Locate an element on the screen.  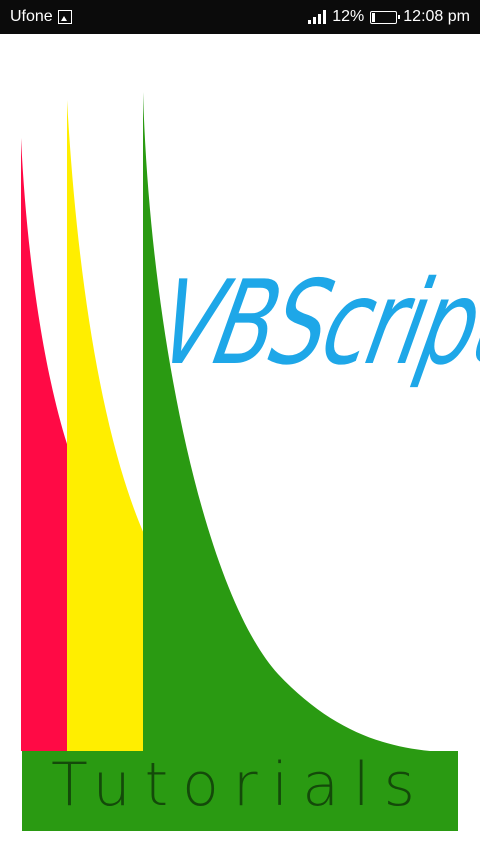
logo-text: VBScript is located at coordinates (314, 324).